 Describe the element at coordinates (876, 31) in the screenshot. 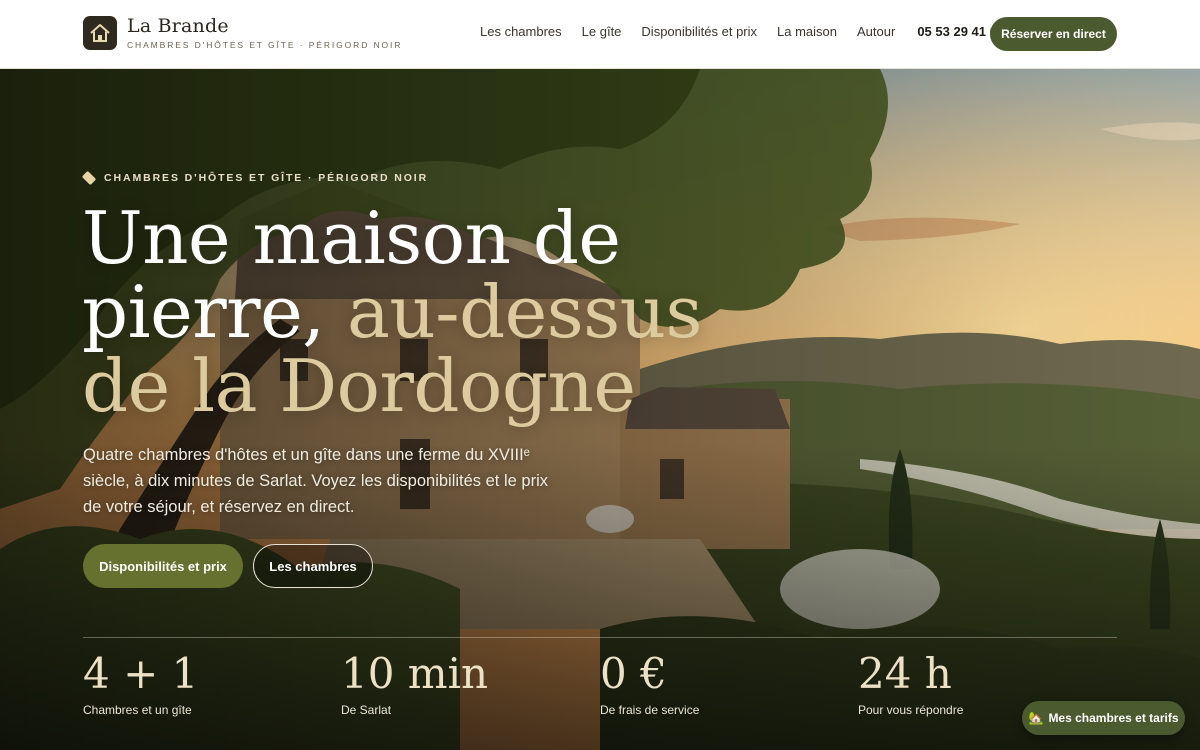

I see `nav-link-autour: Autour` at that location.